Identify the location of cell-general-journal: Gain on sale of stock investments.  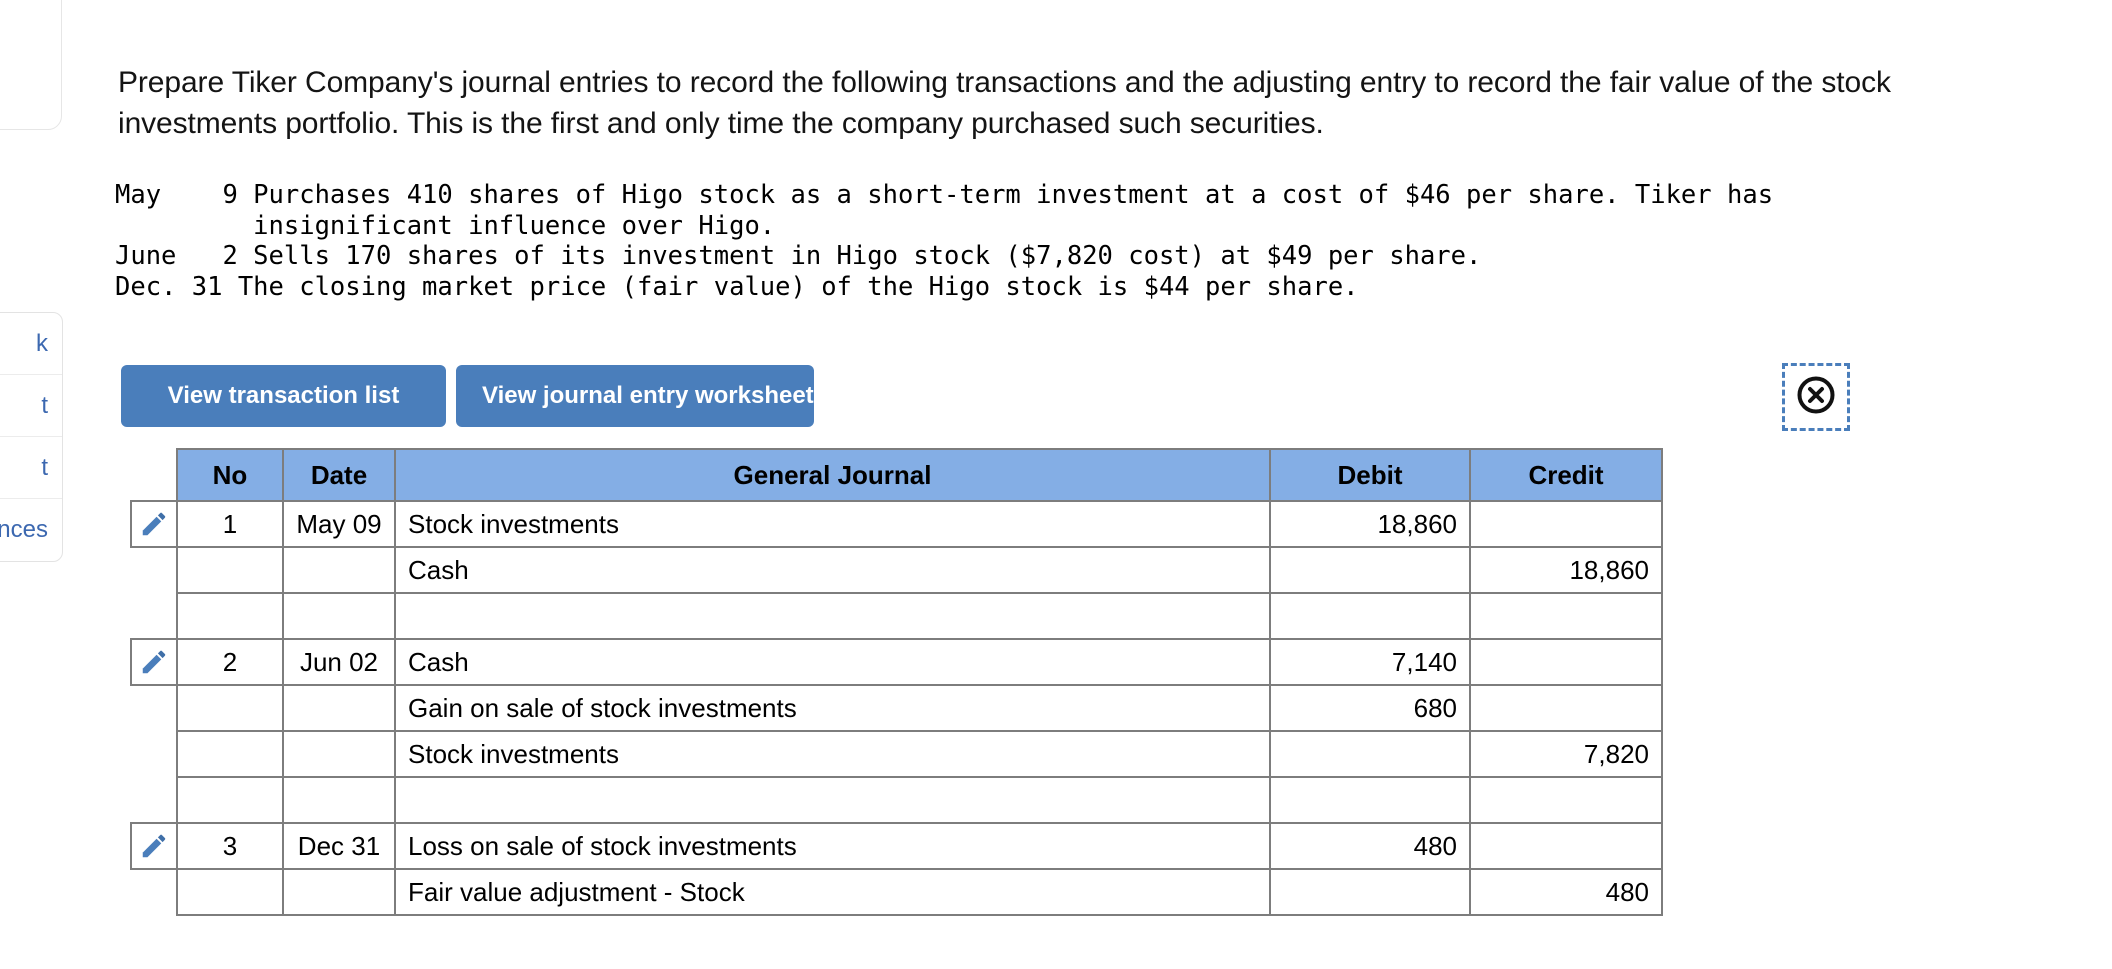
(832, 708).